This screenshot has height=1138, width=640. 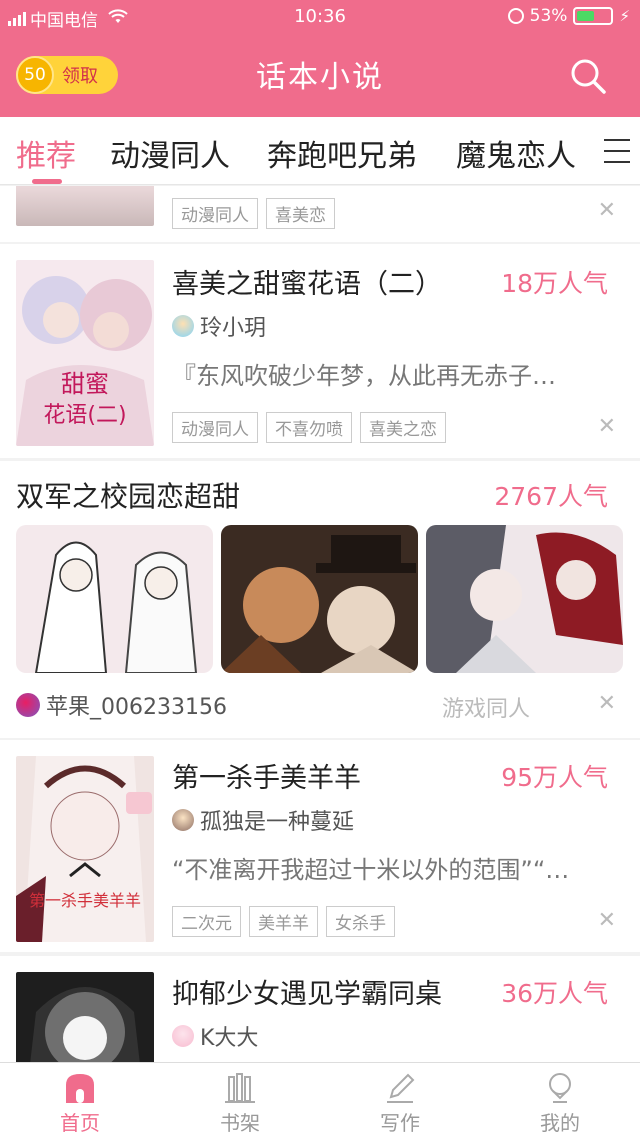 I want to click on tag: 美羊羊, so click(x=283, y=921).